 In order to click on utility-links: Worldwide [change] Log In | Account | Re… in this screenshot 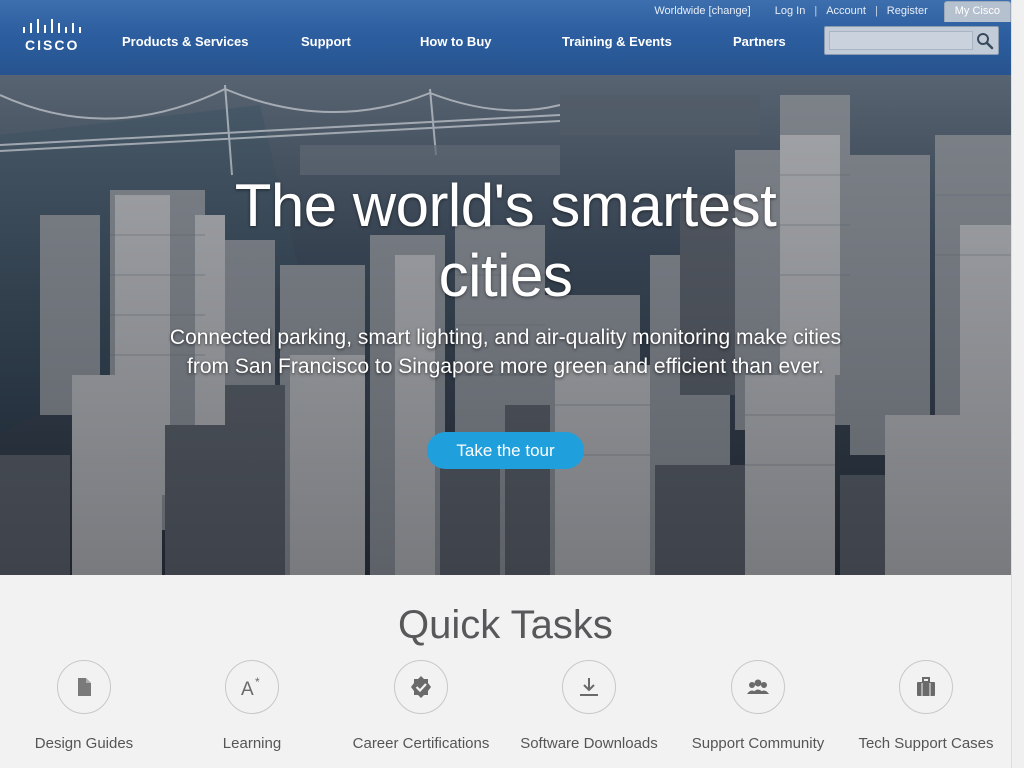, I will do `click(832, 11)`.